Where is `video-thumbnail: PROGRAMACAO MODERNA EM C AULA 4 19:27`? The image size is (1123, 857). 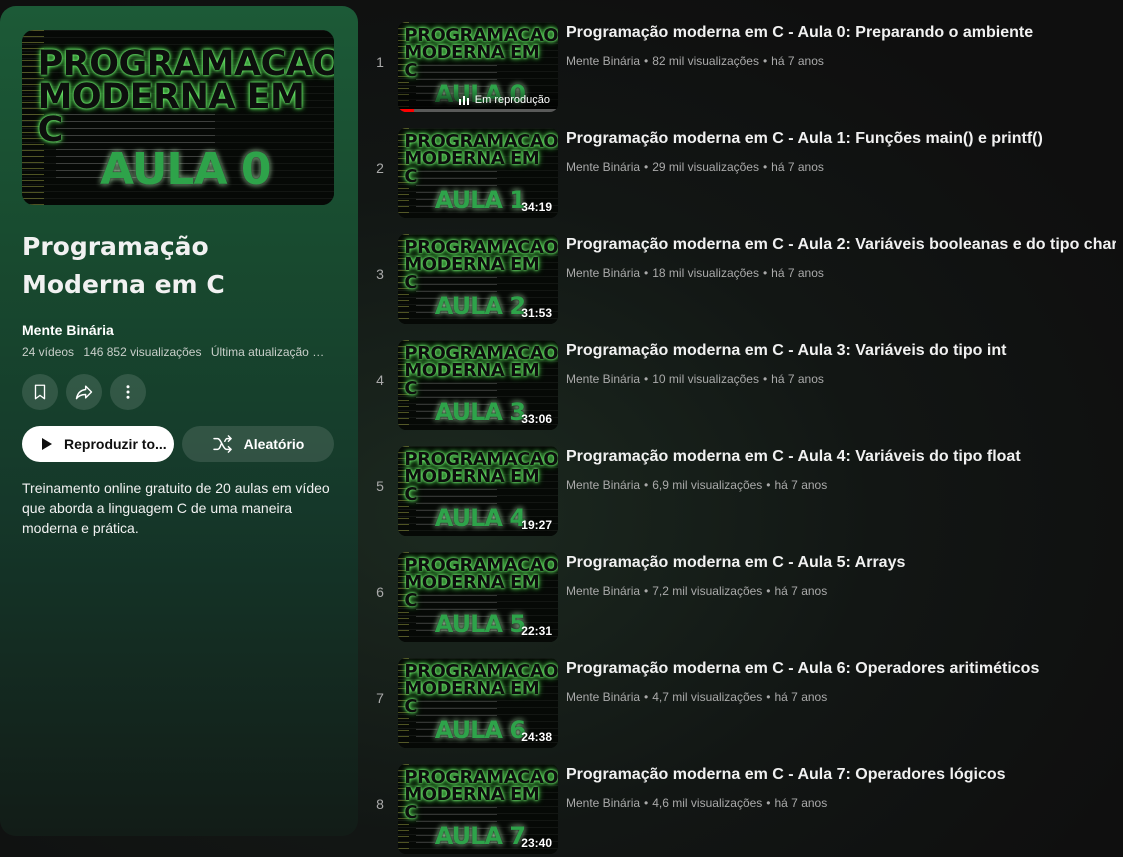 video-thumbnail: PROGRAMACAO MODERNA EM C AULA 4 19:27 is located at coordinates (478, 491).